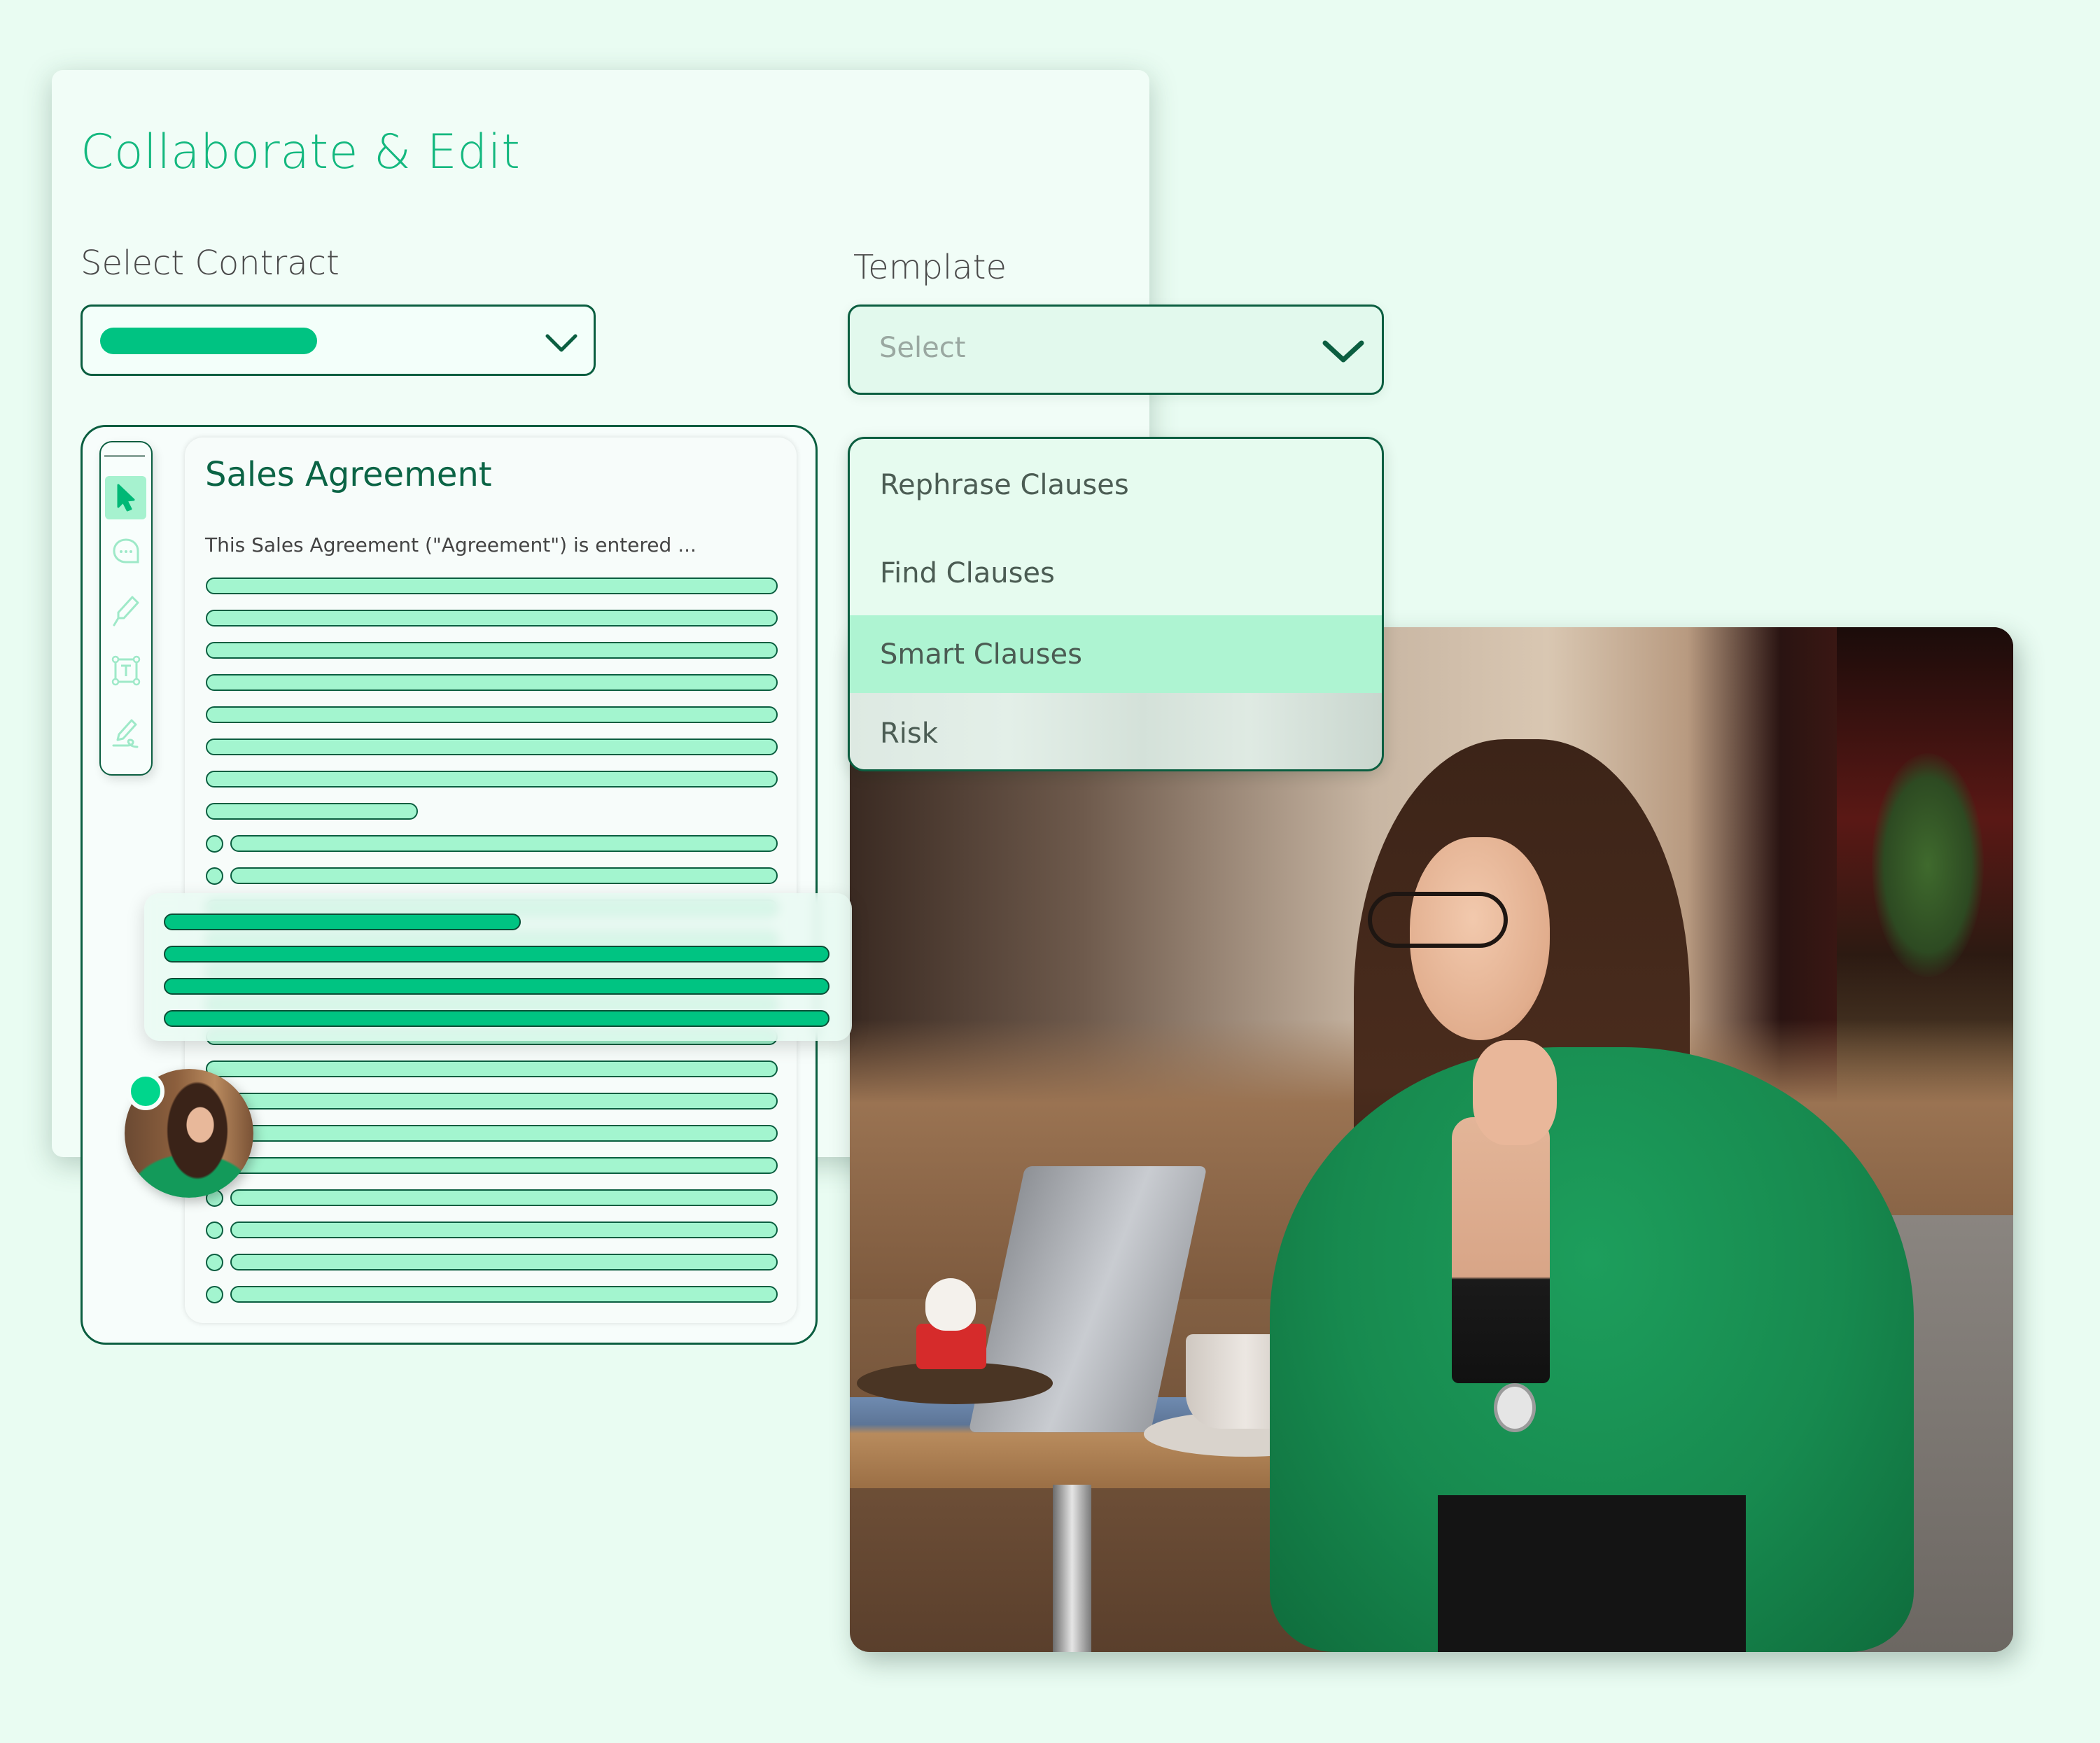 Image resolution: width=2100 pixels, height=1743 pixels. Describe the element at coordinates (124, 456) in the screenshot. I see `toolbar-drag-handle` at that location.